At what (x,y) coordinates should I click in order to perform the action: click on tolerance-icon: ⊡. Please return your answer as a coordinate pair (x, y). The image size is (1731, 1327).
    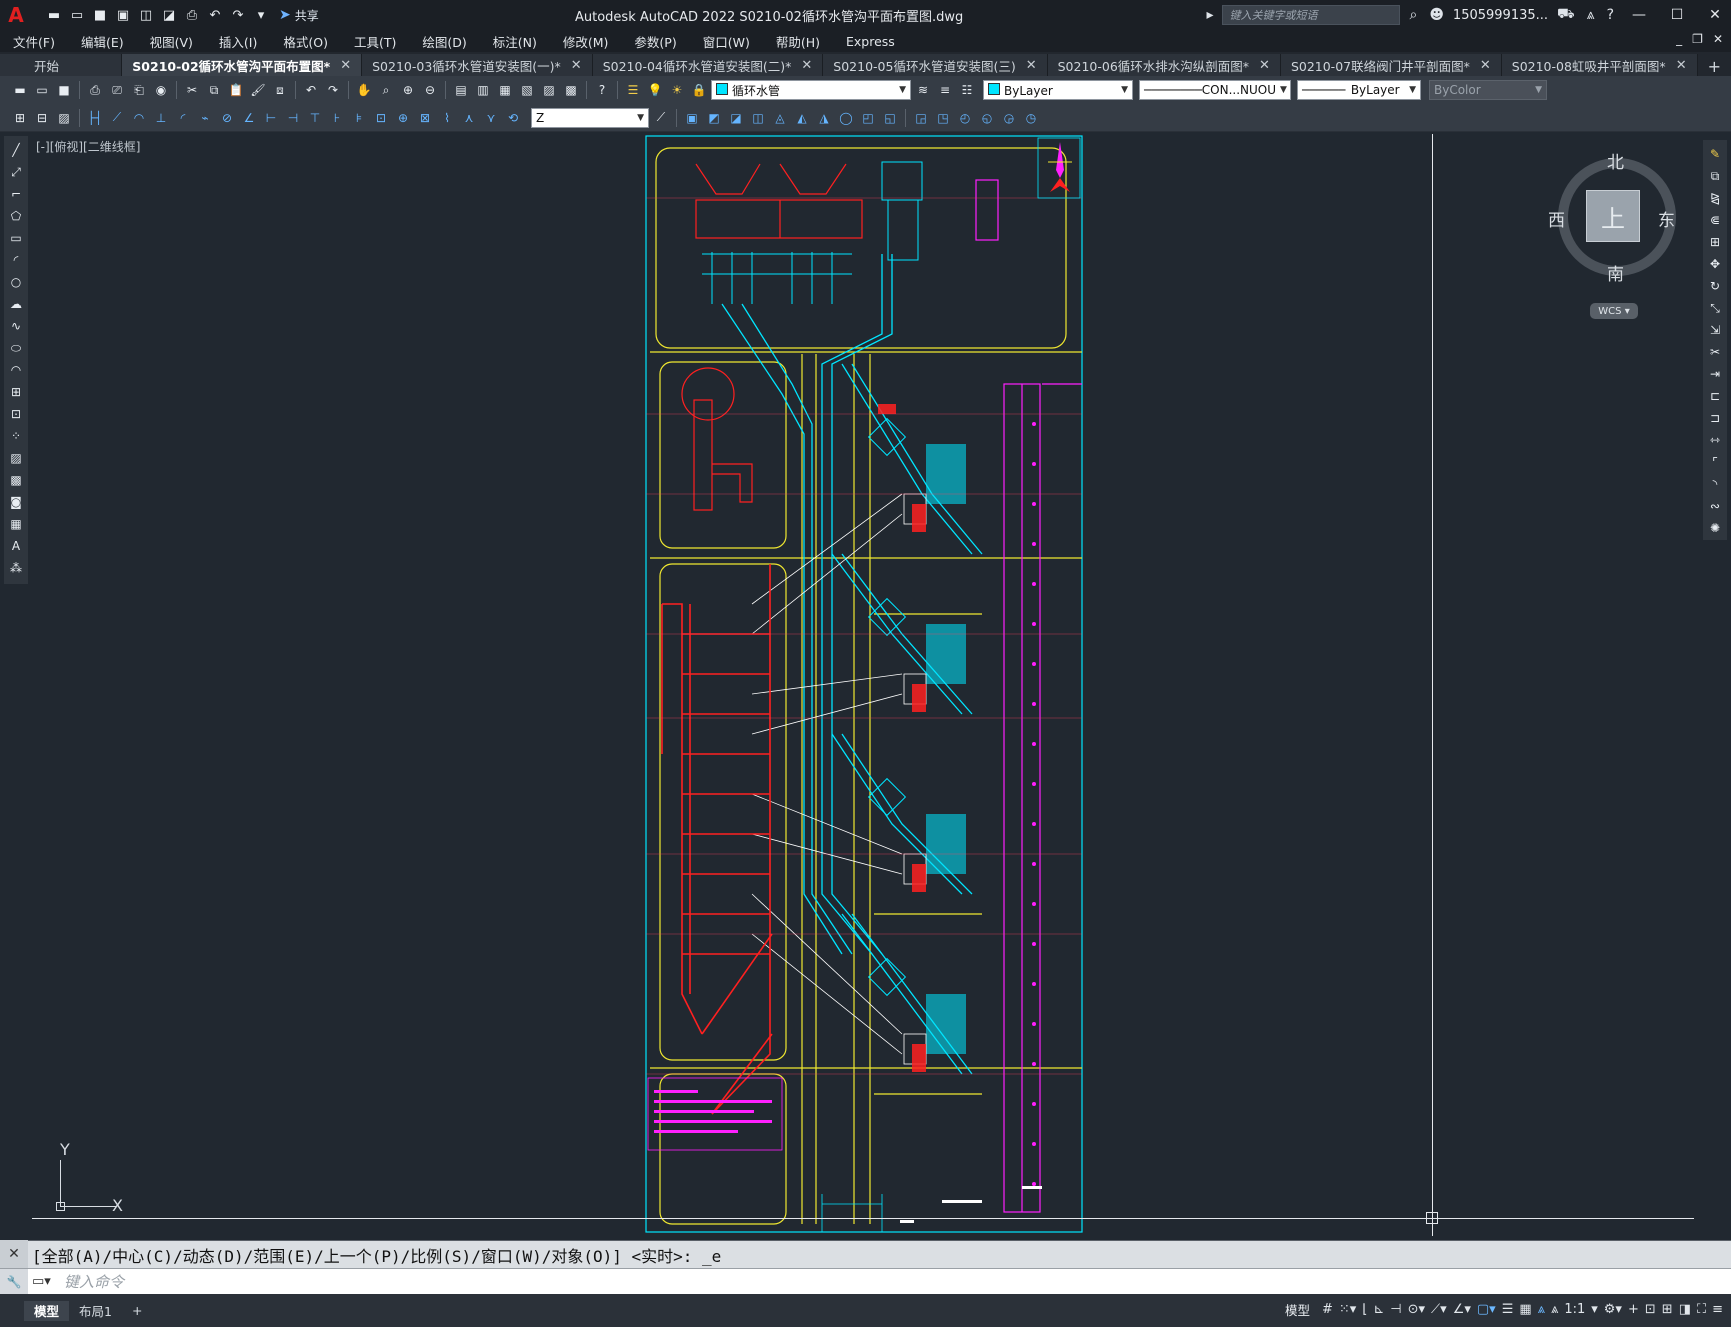
    Looking at the image, I should click on (381, 118).